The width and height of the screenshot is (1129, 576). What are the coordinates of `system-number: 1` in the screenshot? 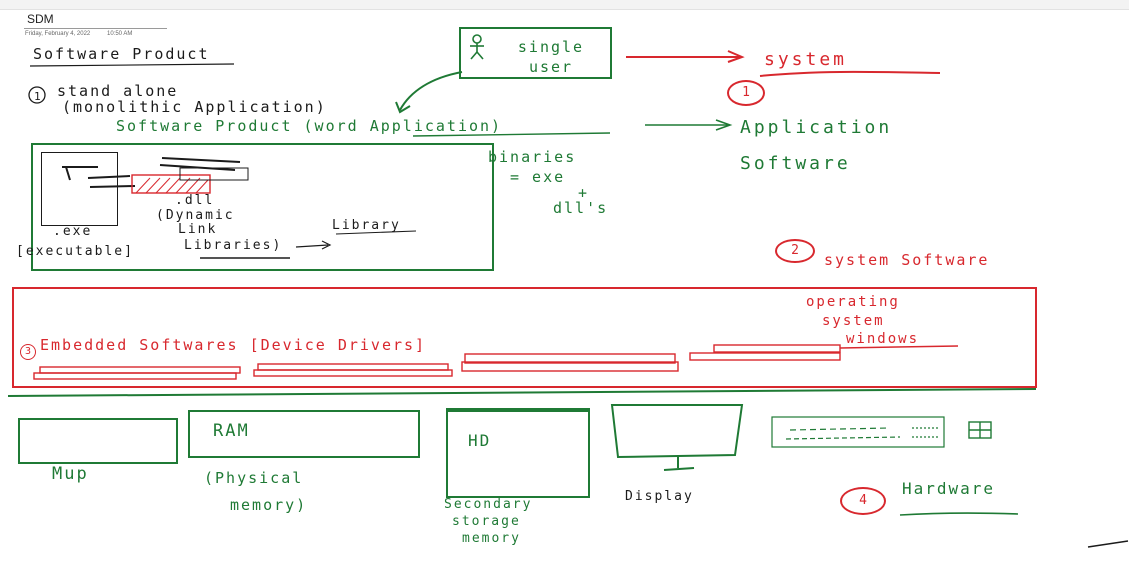 It's located at (746, 92).